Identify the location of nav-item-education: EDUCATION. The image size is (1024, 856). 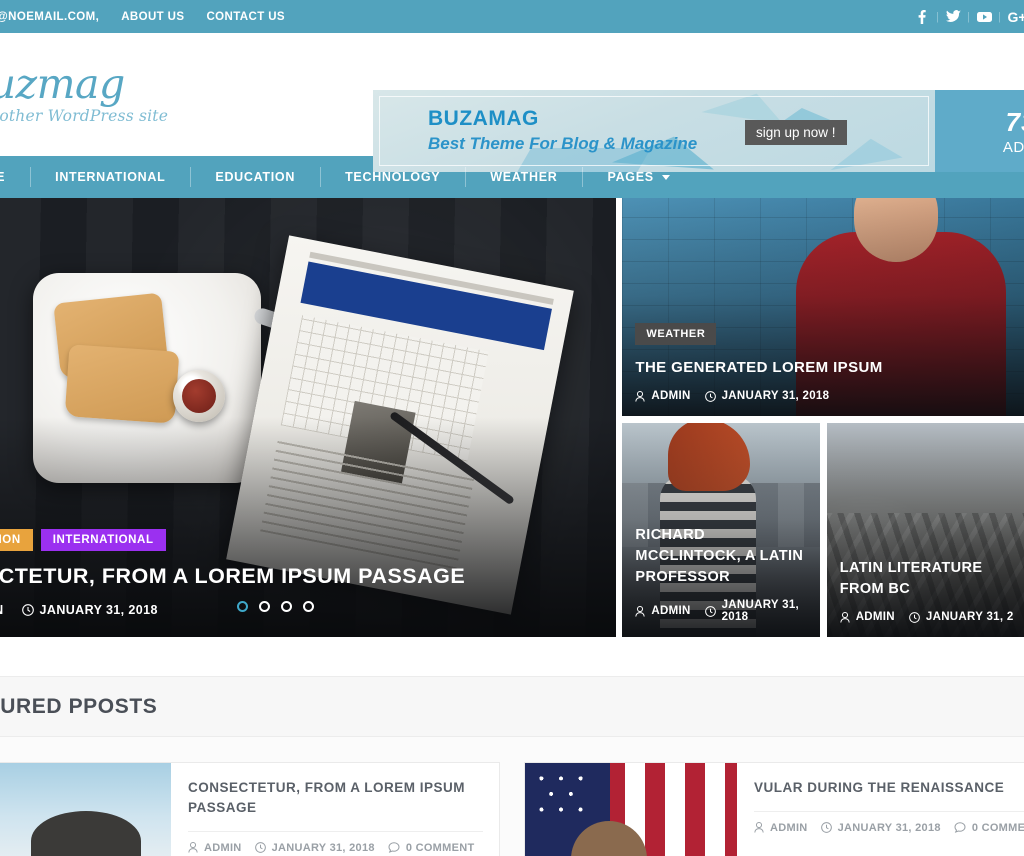
(255, 177).